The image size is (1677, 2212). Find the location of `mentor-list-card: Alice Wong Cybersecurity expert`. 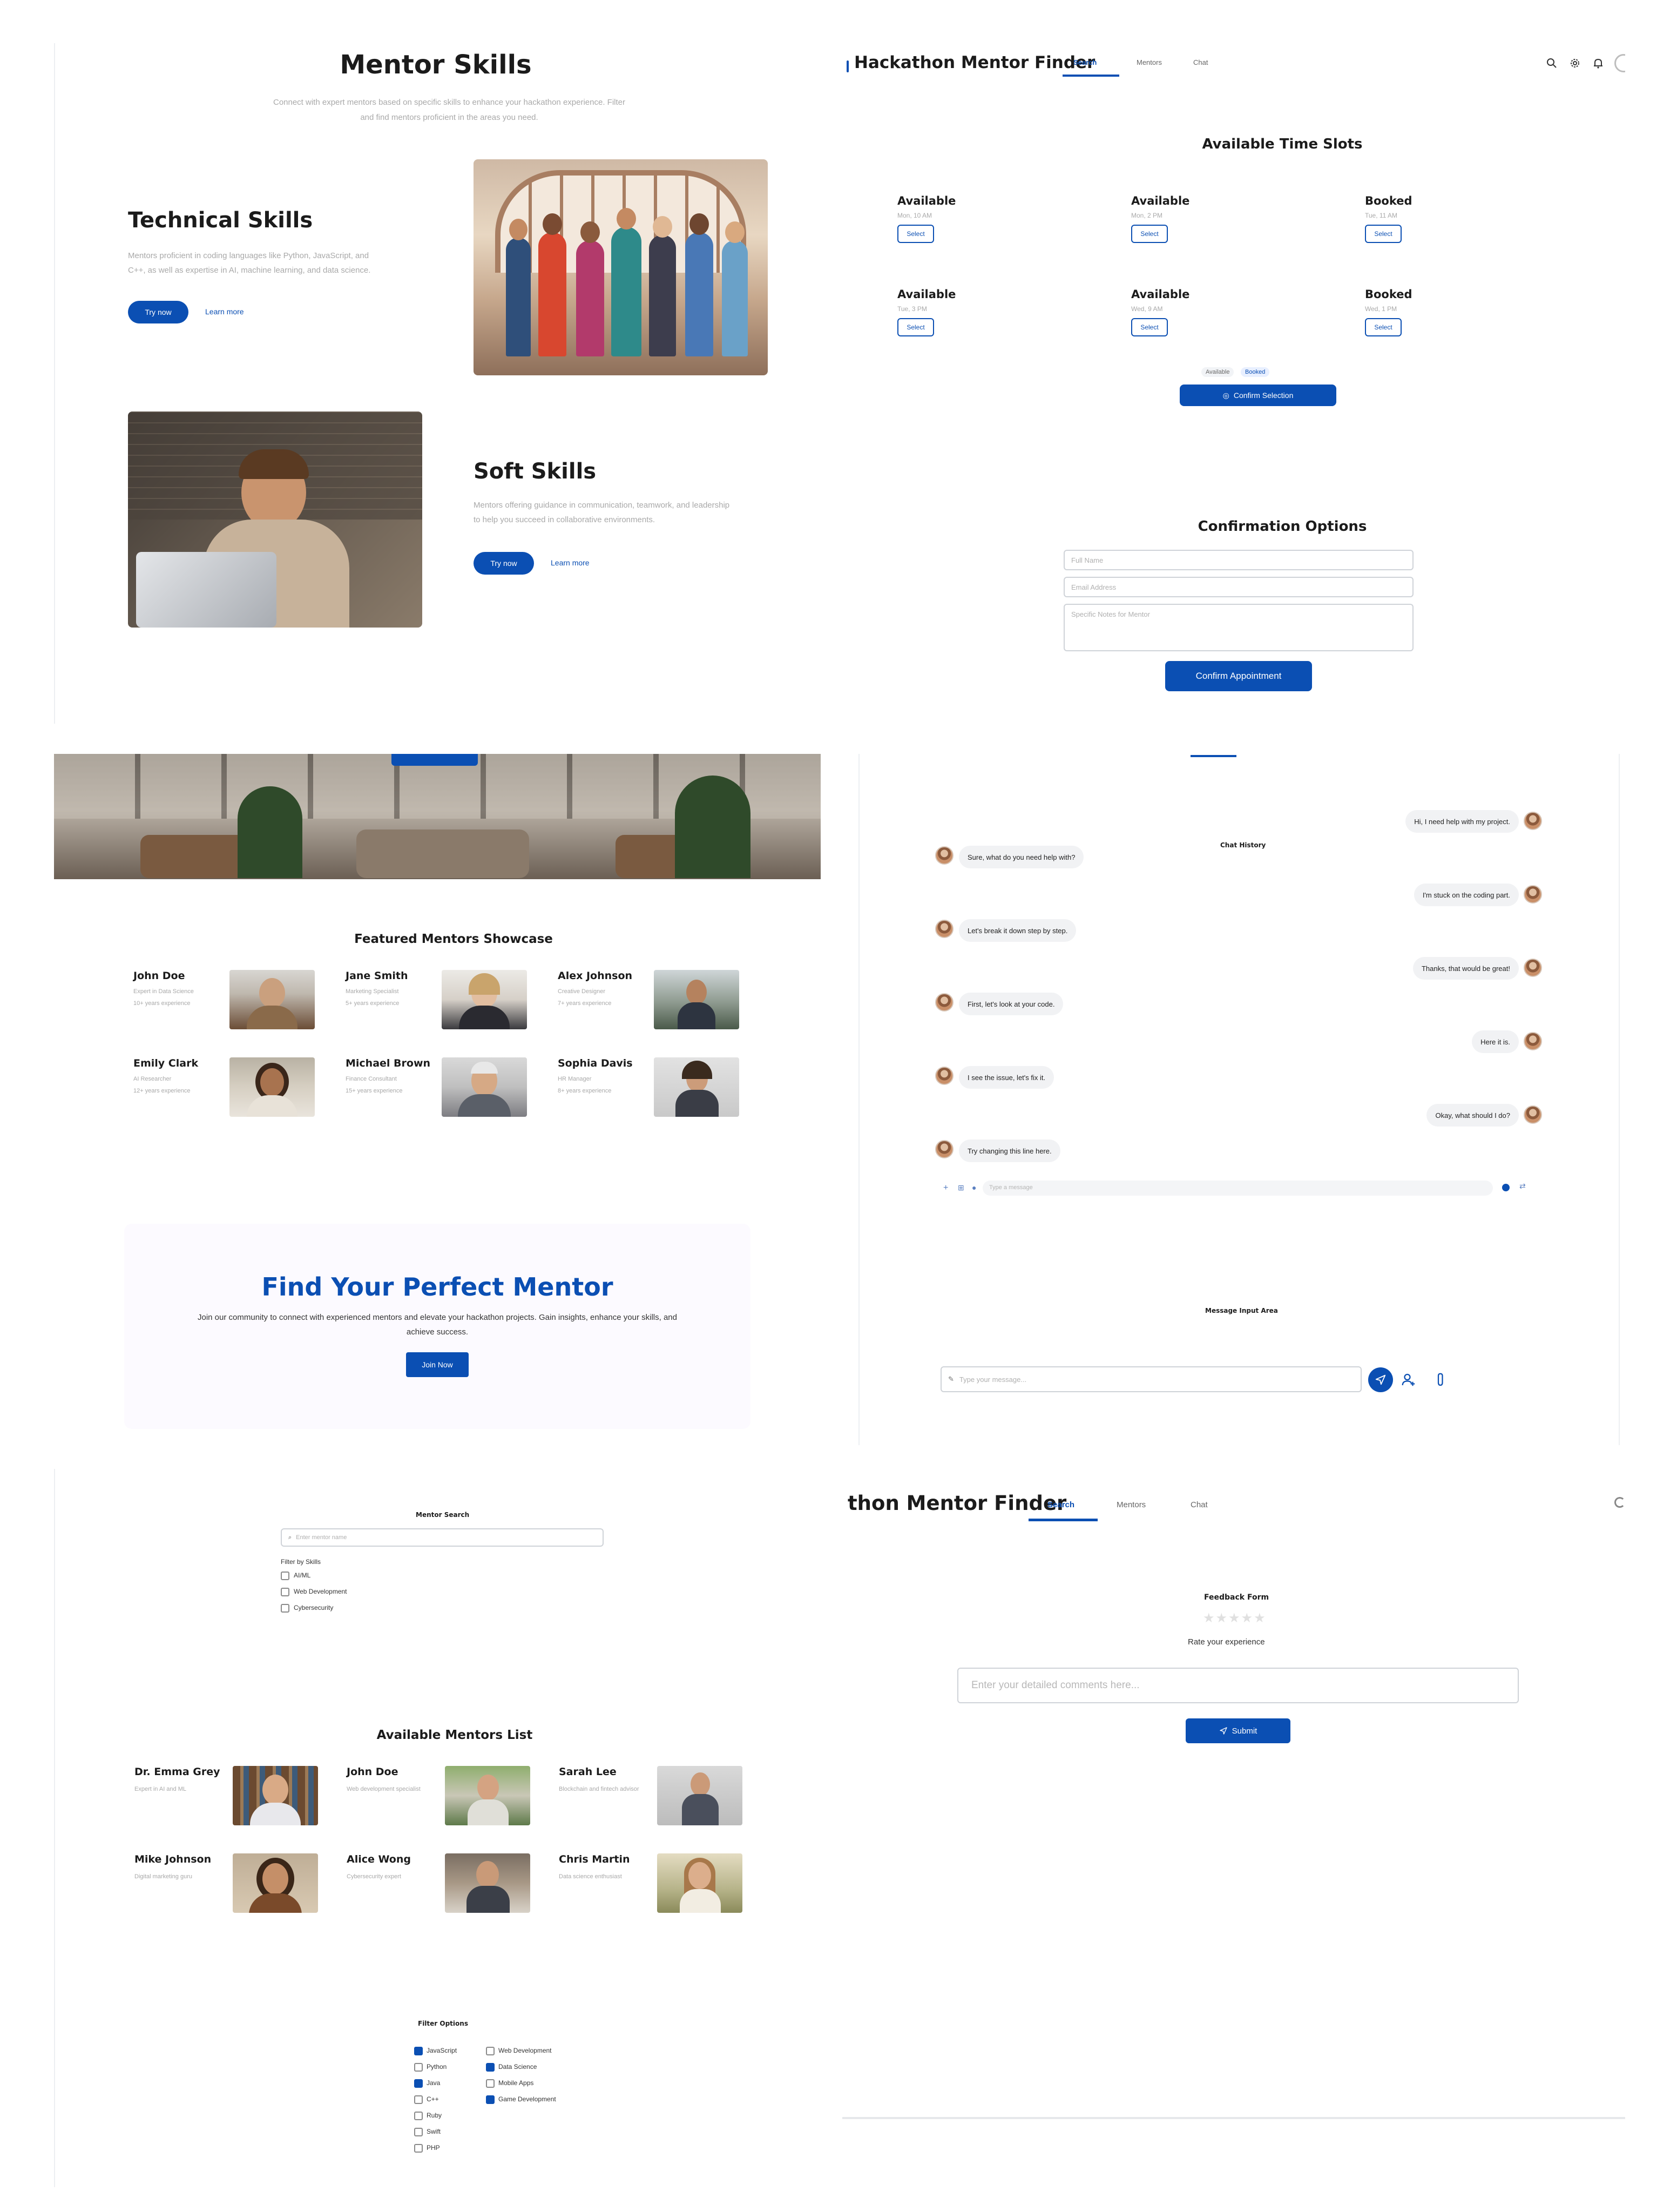

mentor-list-card: Alice Wong Cybersecurity expert is located at coordinates (444, 1883).